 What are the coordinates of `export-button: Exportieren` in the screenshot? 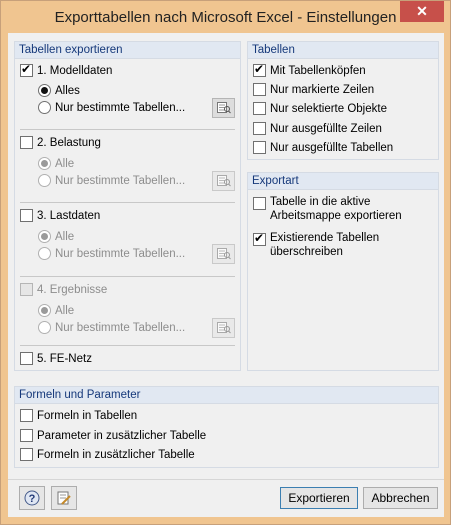 It's located at (319, 498).